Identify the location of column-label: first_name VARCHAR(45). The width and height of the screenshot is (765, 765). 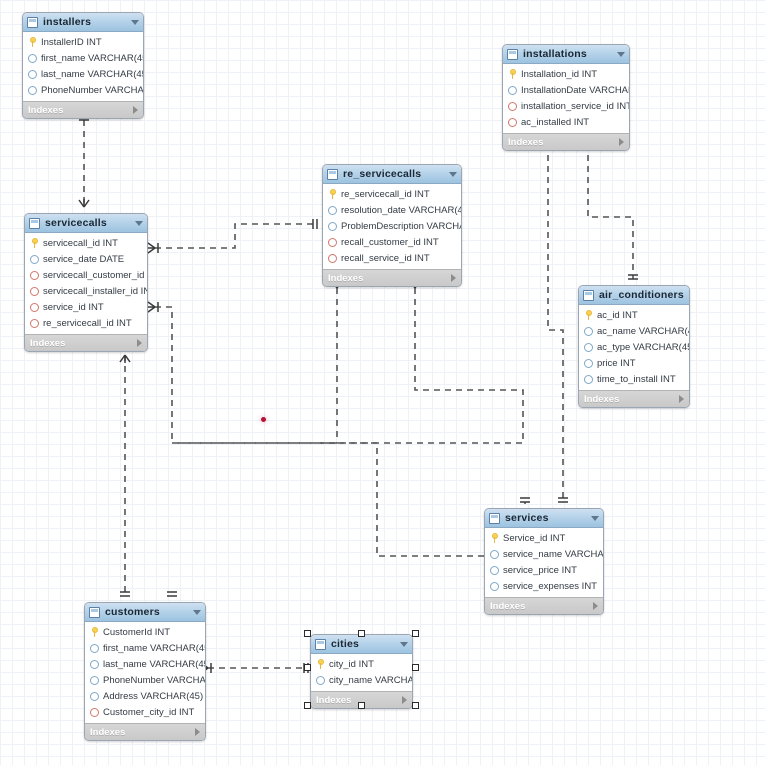
(92, 58).